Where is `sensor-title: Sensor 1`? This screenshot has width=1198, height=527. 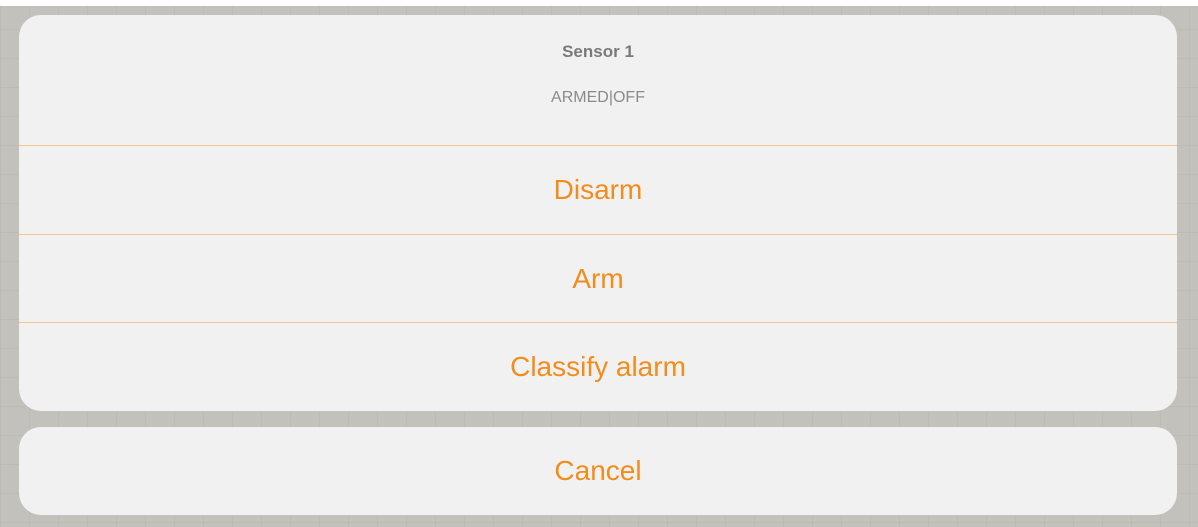 sensor-title: Sensor 1 is located at coordinates (598, 51).